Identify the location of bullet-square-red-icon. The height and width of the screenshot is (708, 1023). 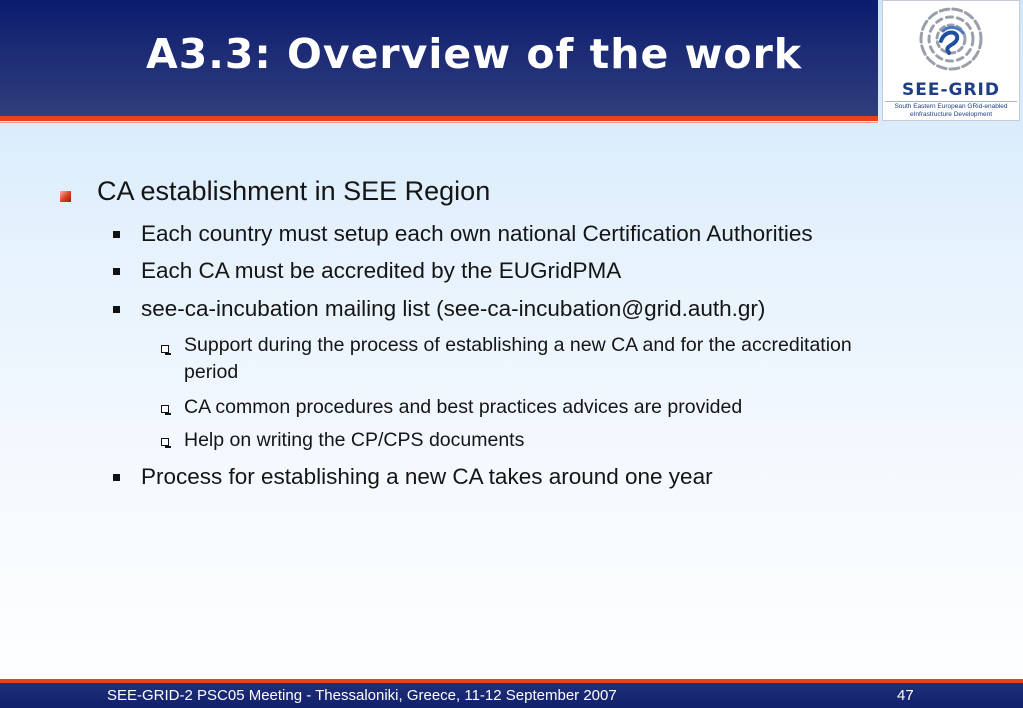
(65, 196).